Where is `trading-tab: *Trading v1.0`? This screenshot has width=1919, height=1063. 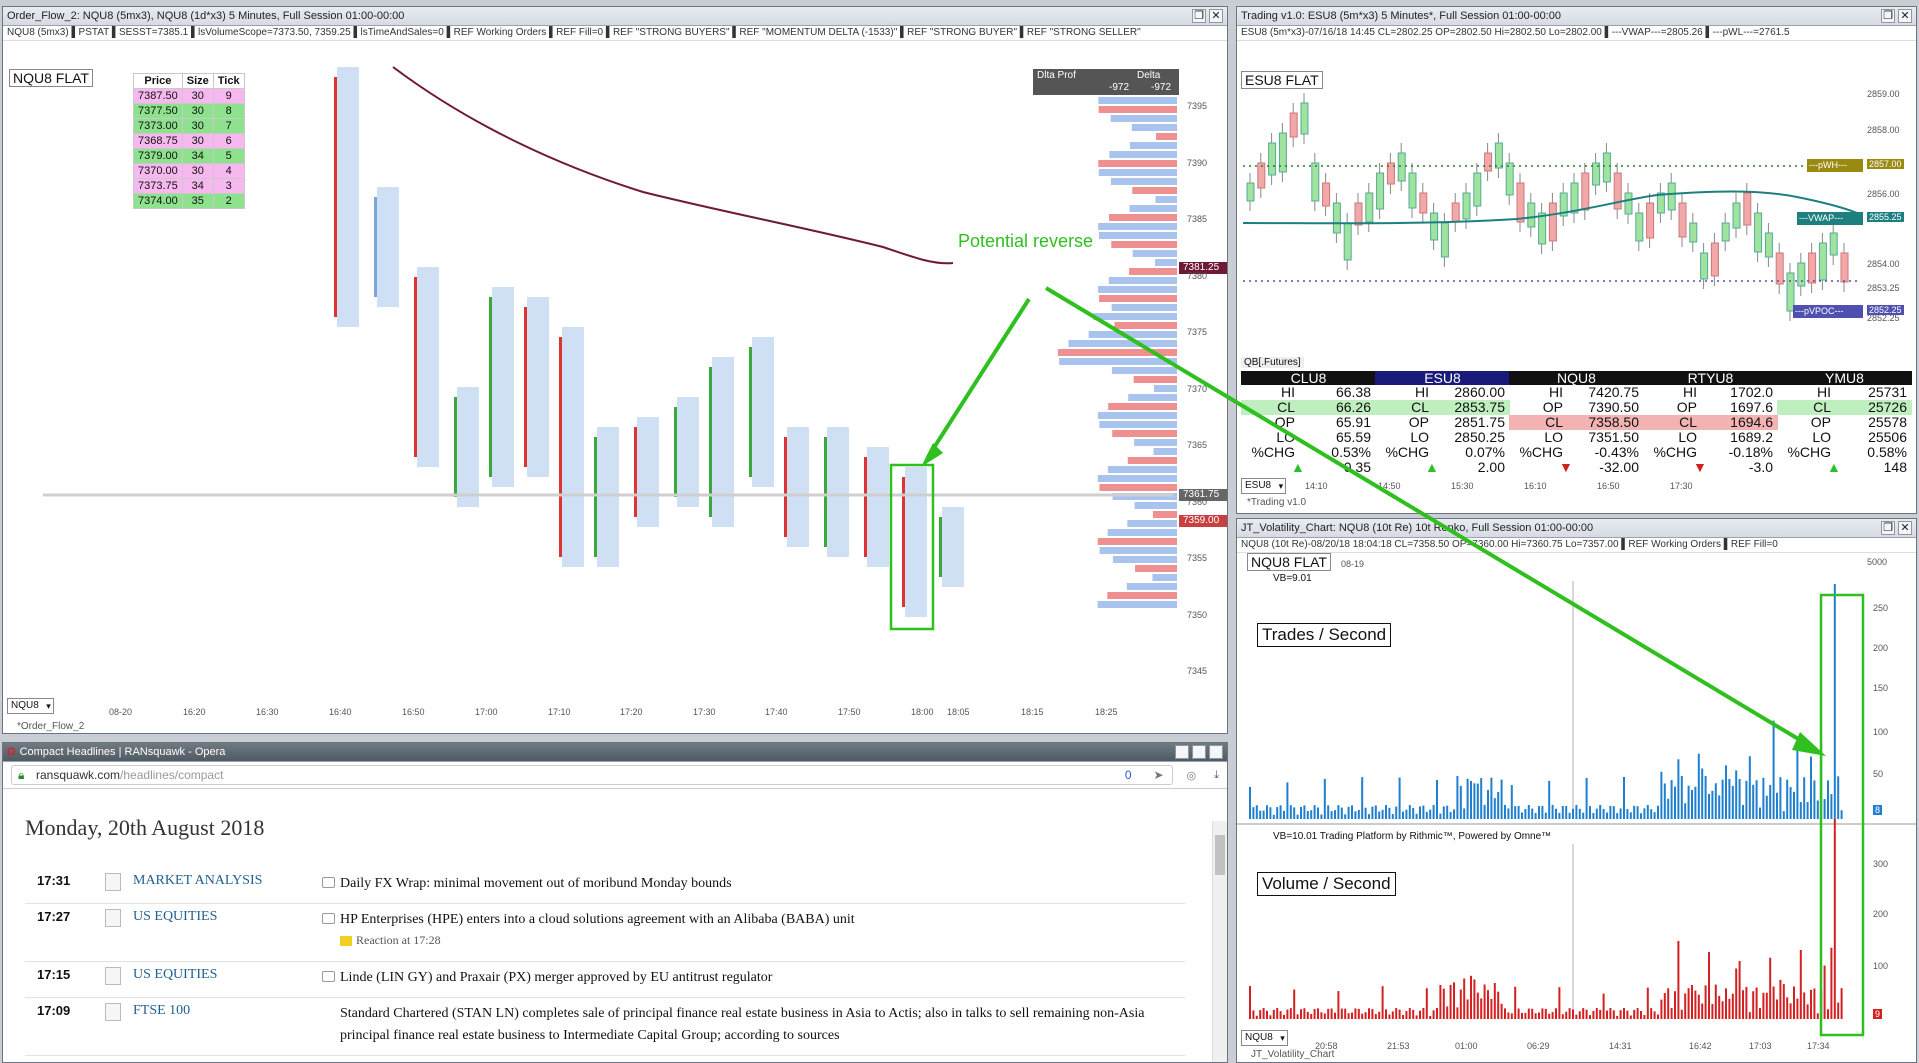
trading-tab: *Trading v1.0 is located at coordinates (1276, 502).